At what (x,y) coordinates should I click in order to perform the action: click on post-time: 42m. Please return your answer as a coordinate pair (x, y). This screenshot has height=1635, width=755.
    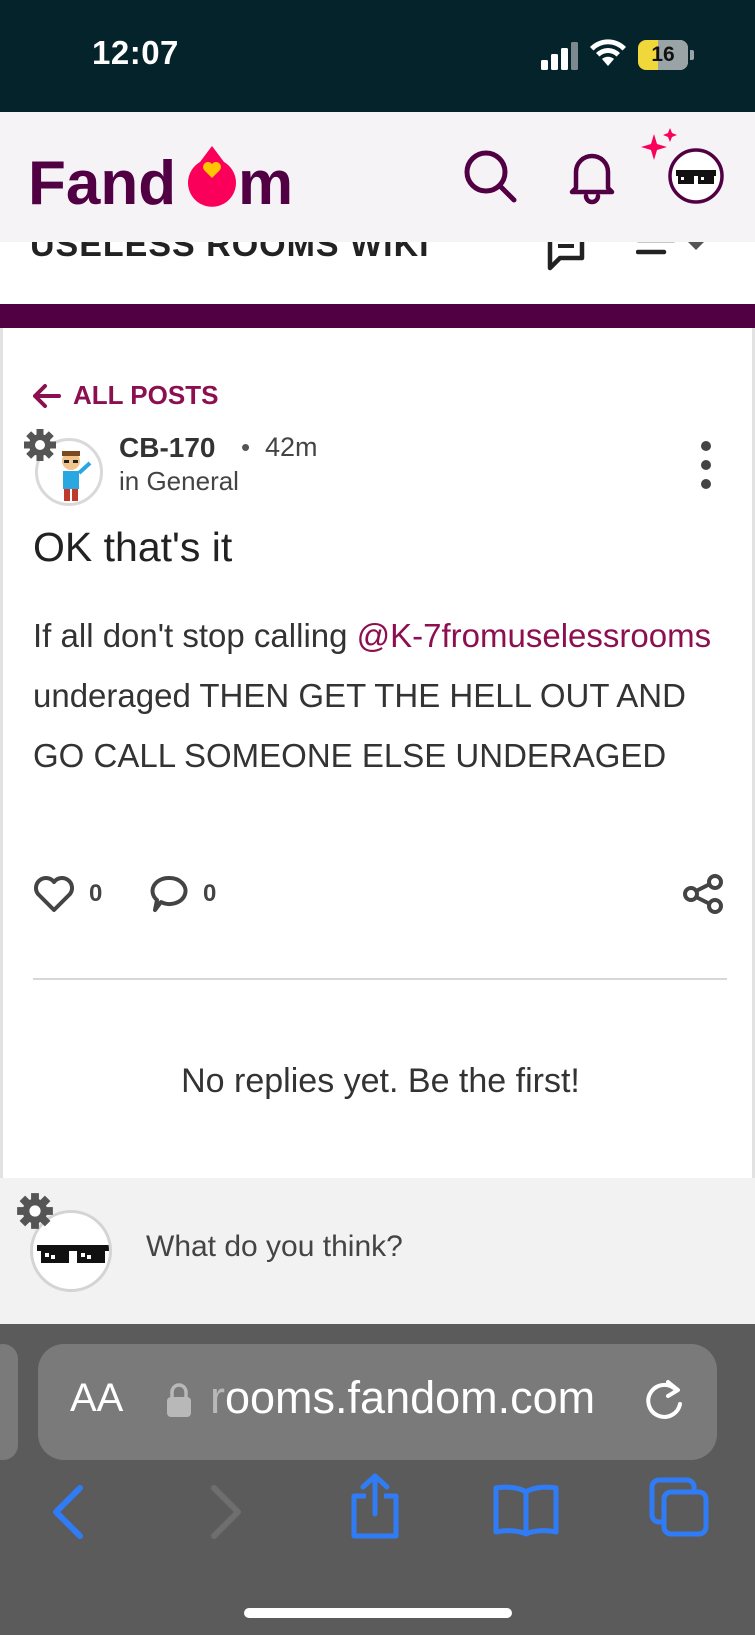
    Looking at the image, I should click on (291, 447).